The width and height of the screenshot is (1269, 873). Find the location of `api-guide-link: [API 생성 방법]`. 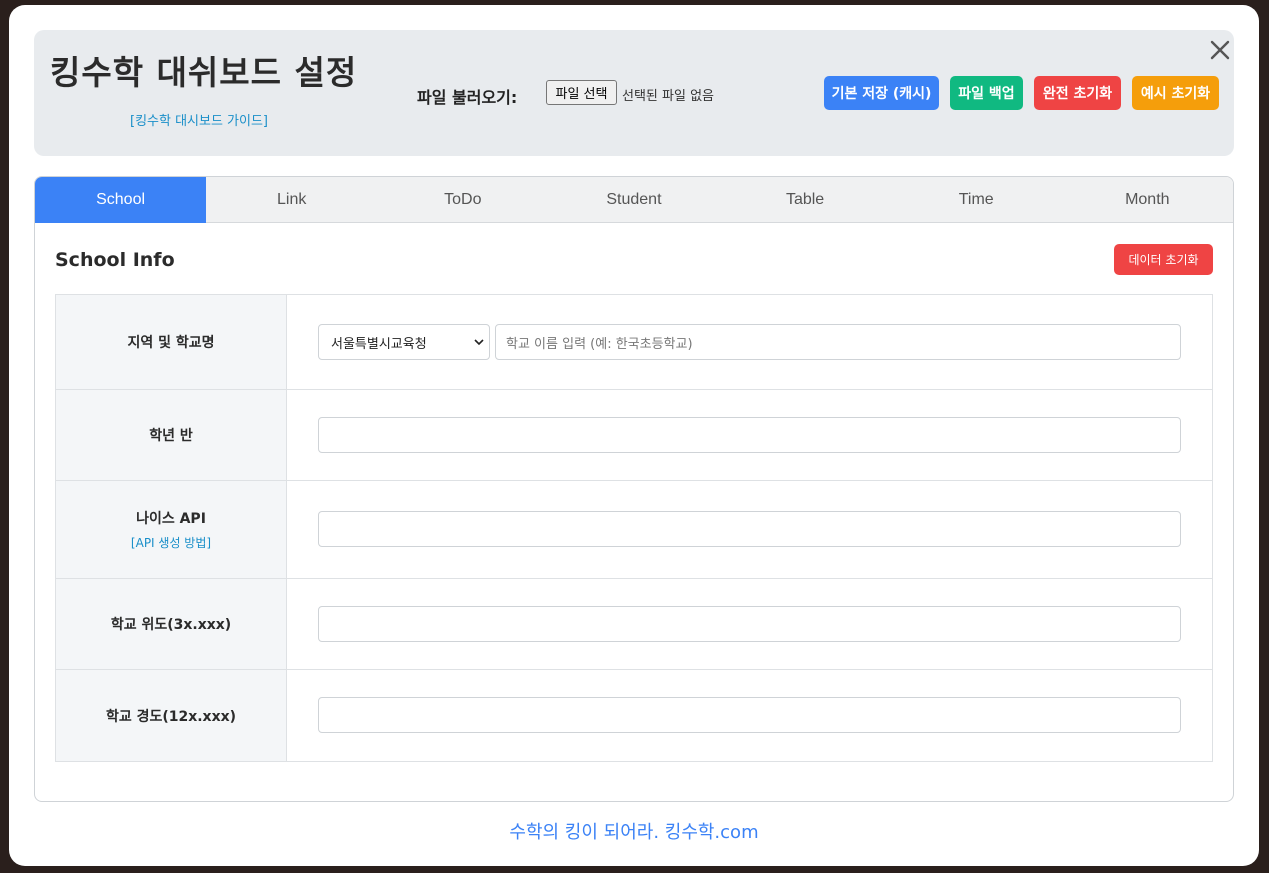

api-guide-link: [API 생성 방법] is located at coordinates (171, 542).